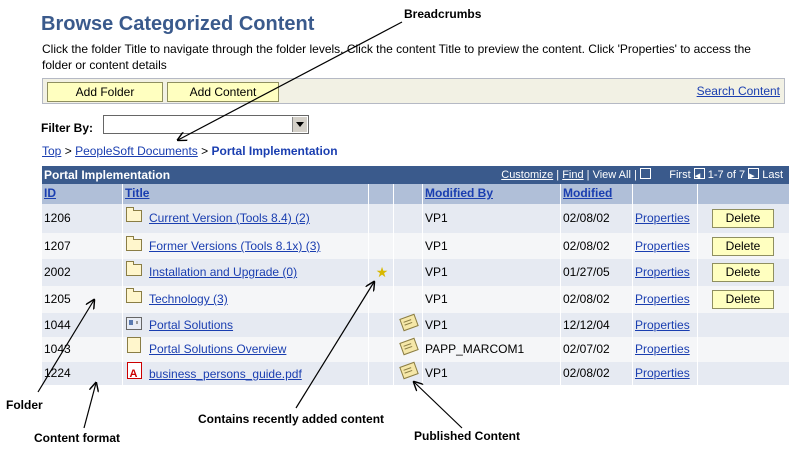 Image resolution: width=800 pixels, height=453 pixels. I want to click on annotation-recently-added: Contains recently added content, so click(291, 419).